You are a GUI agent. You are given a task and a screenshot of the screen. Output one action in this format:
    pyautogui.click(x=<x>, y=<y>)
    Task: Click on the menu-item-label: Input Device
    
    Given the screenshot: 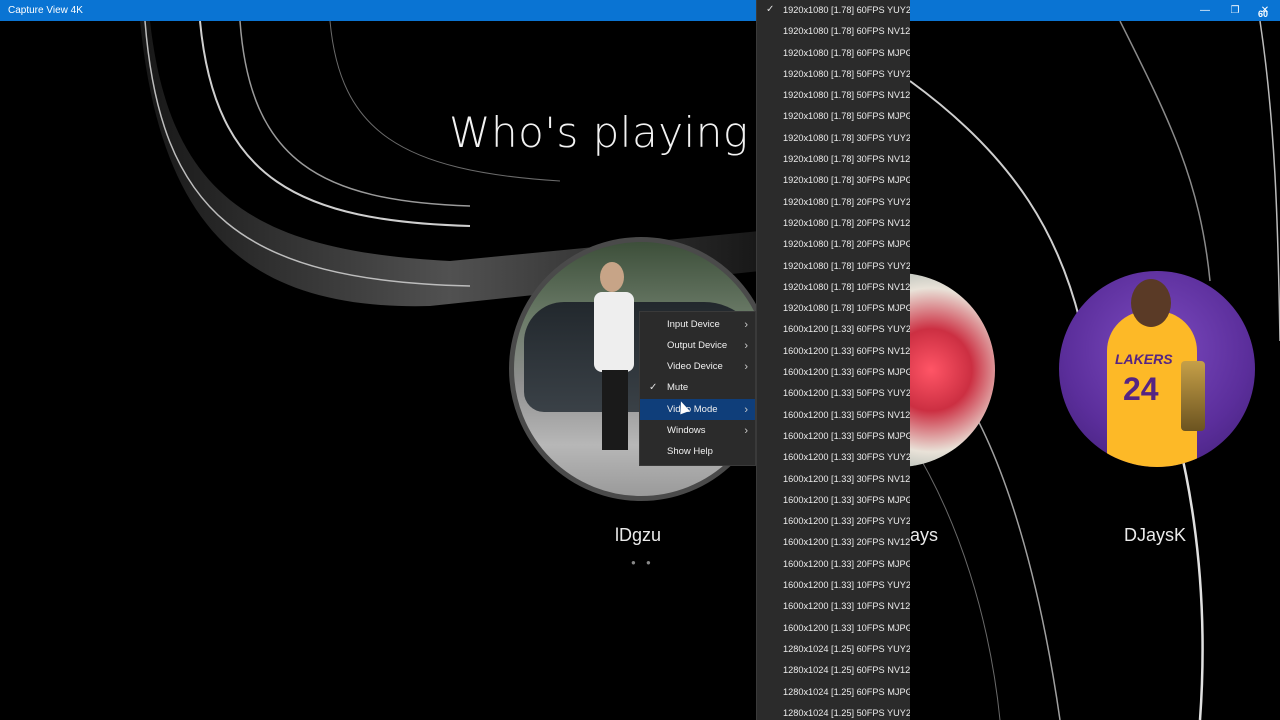 What is the action you would take?
    pyautogui.click(x=693, y=324)
    